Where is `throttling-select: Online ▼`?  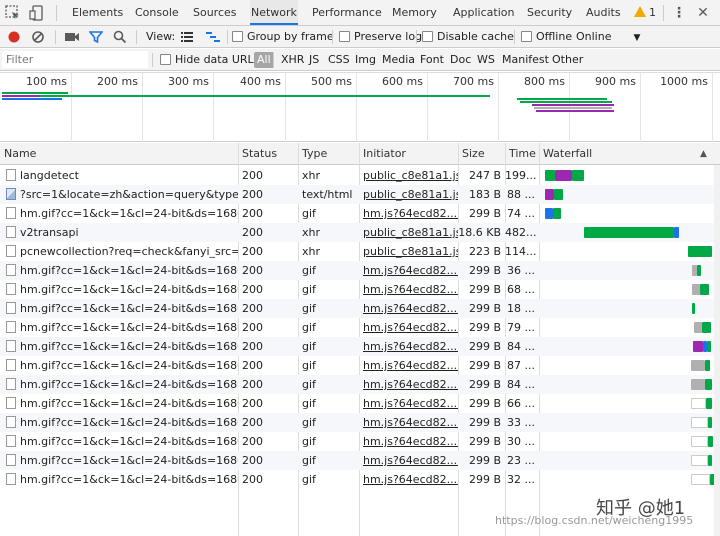
throttling-select: Online ▼ is located at coordinates (608, 37).